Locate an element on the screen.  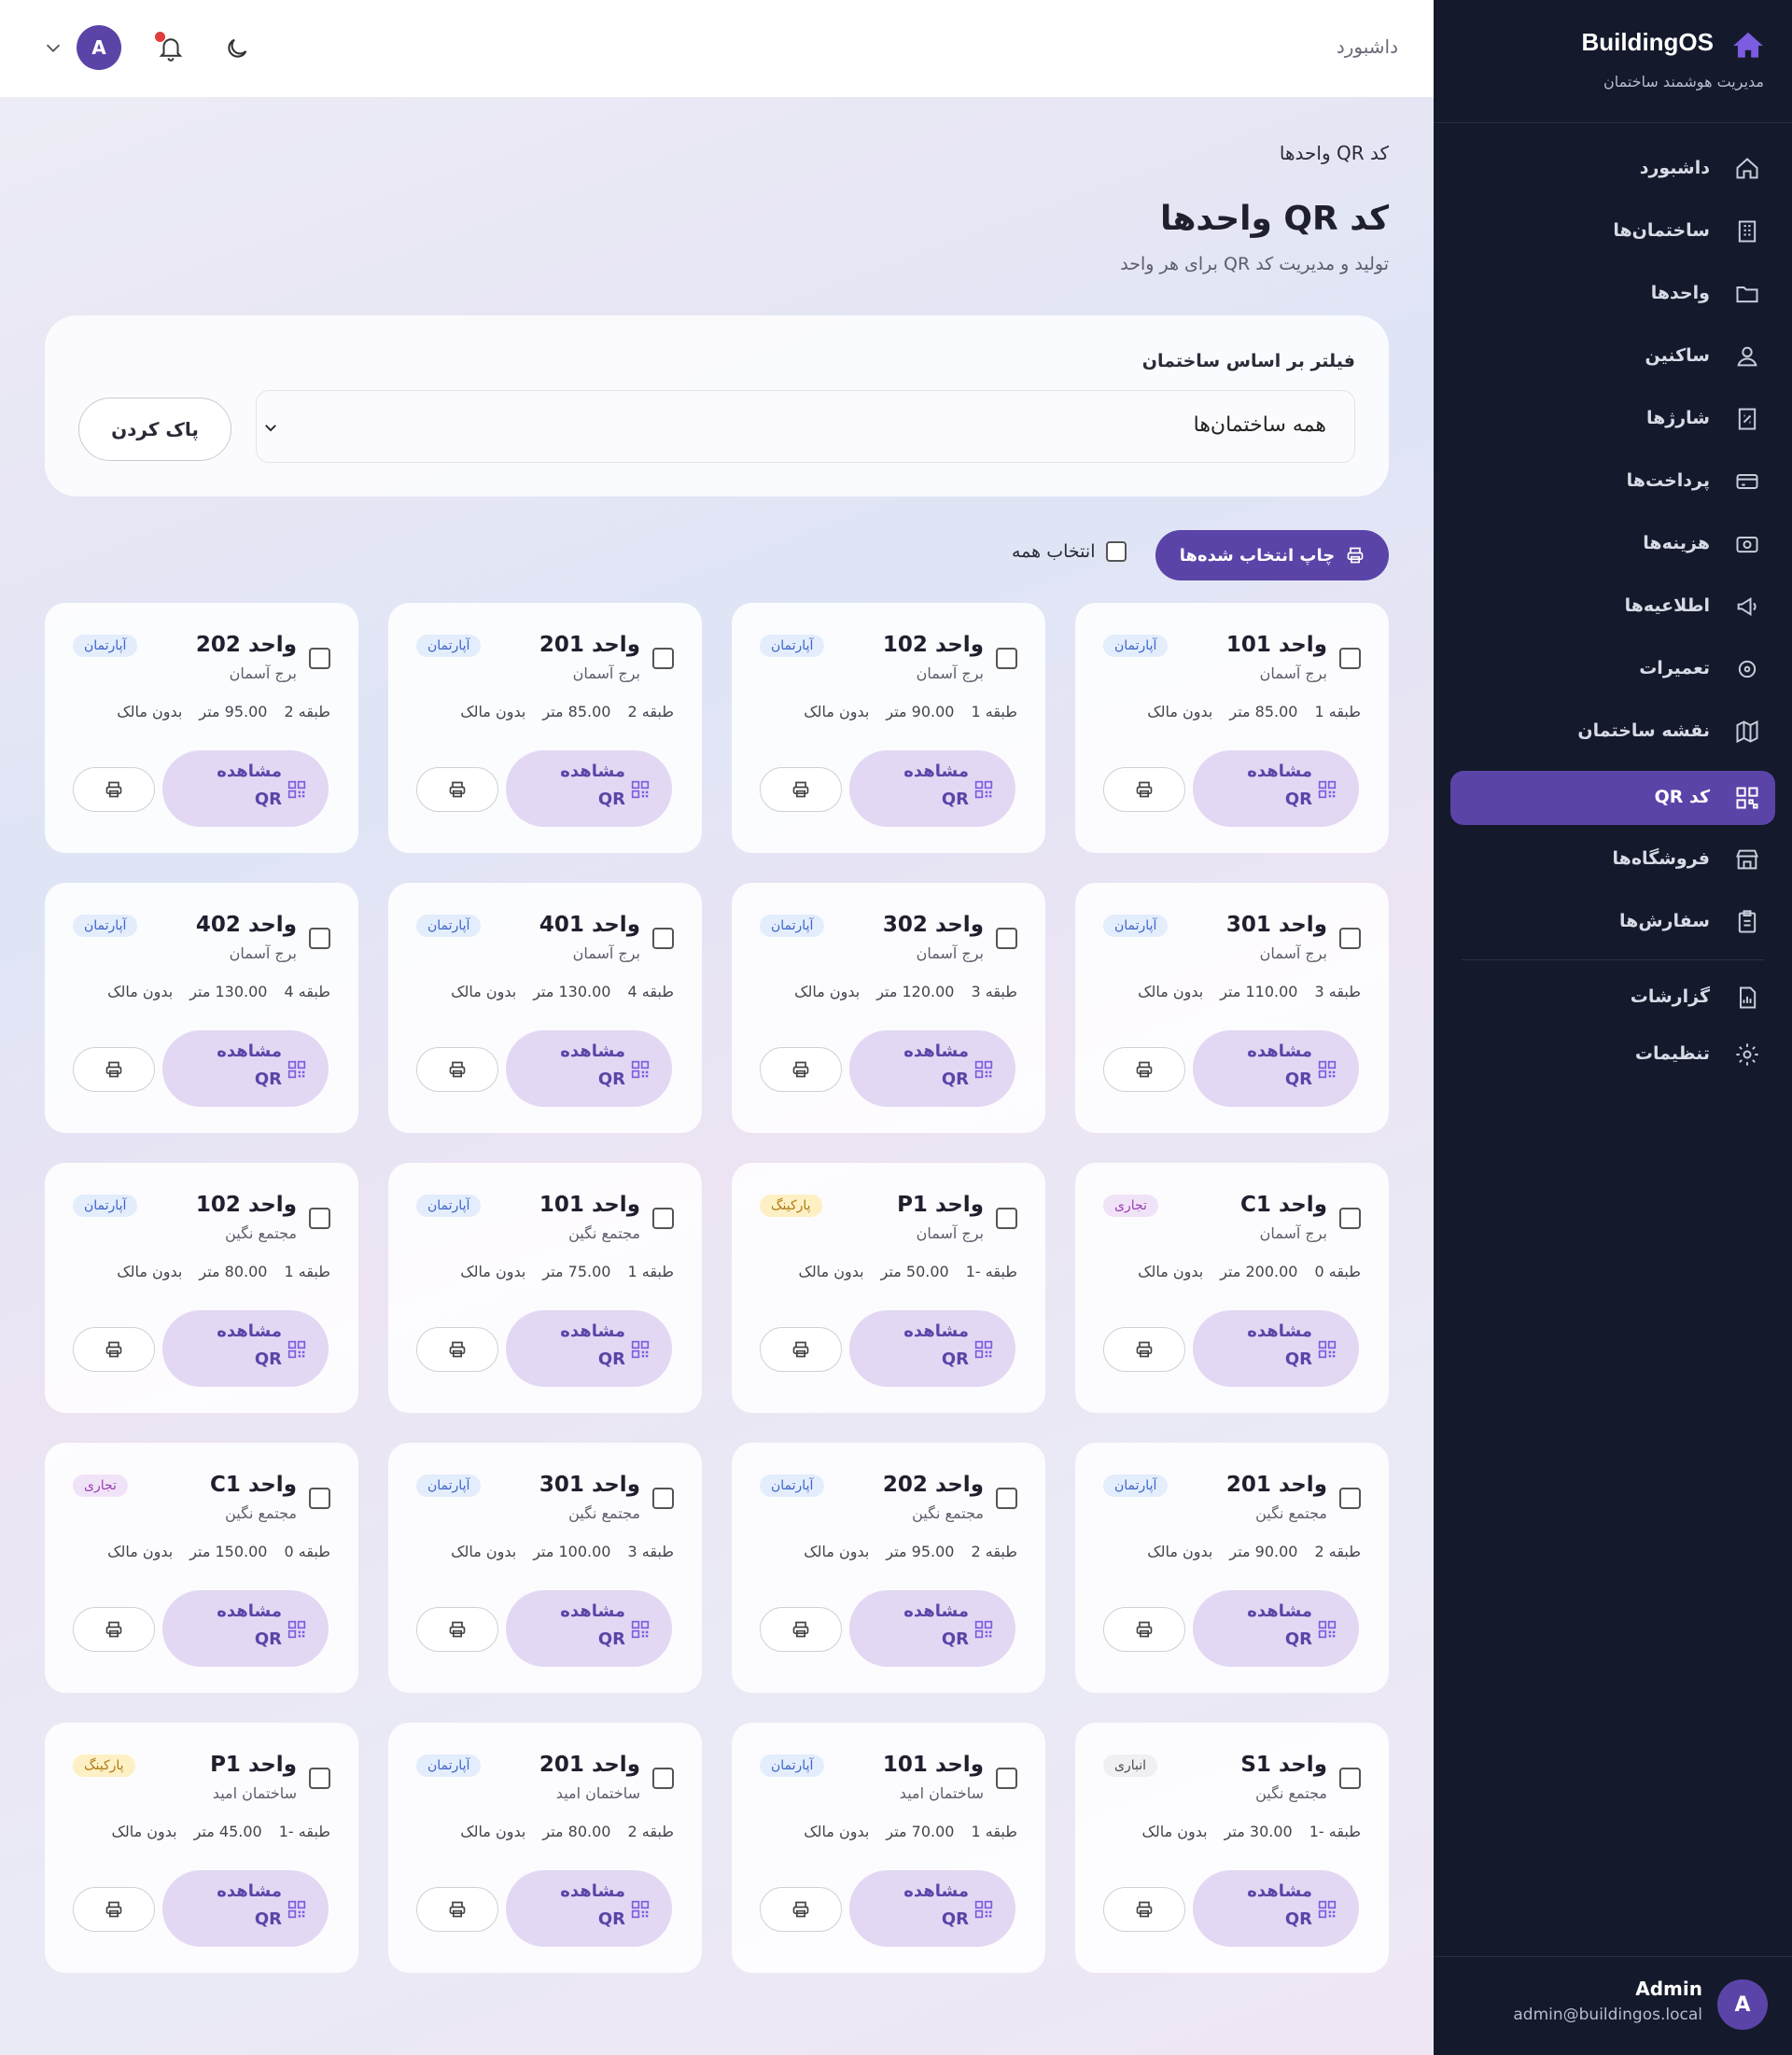
print-selected-button: چاپ انتخاب شده‌ها is located at coordinates (1272, 555).